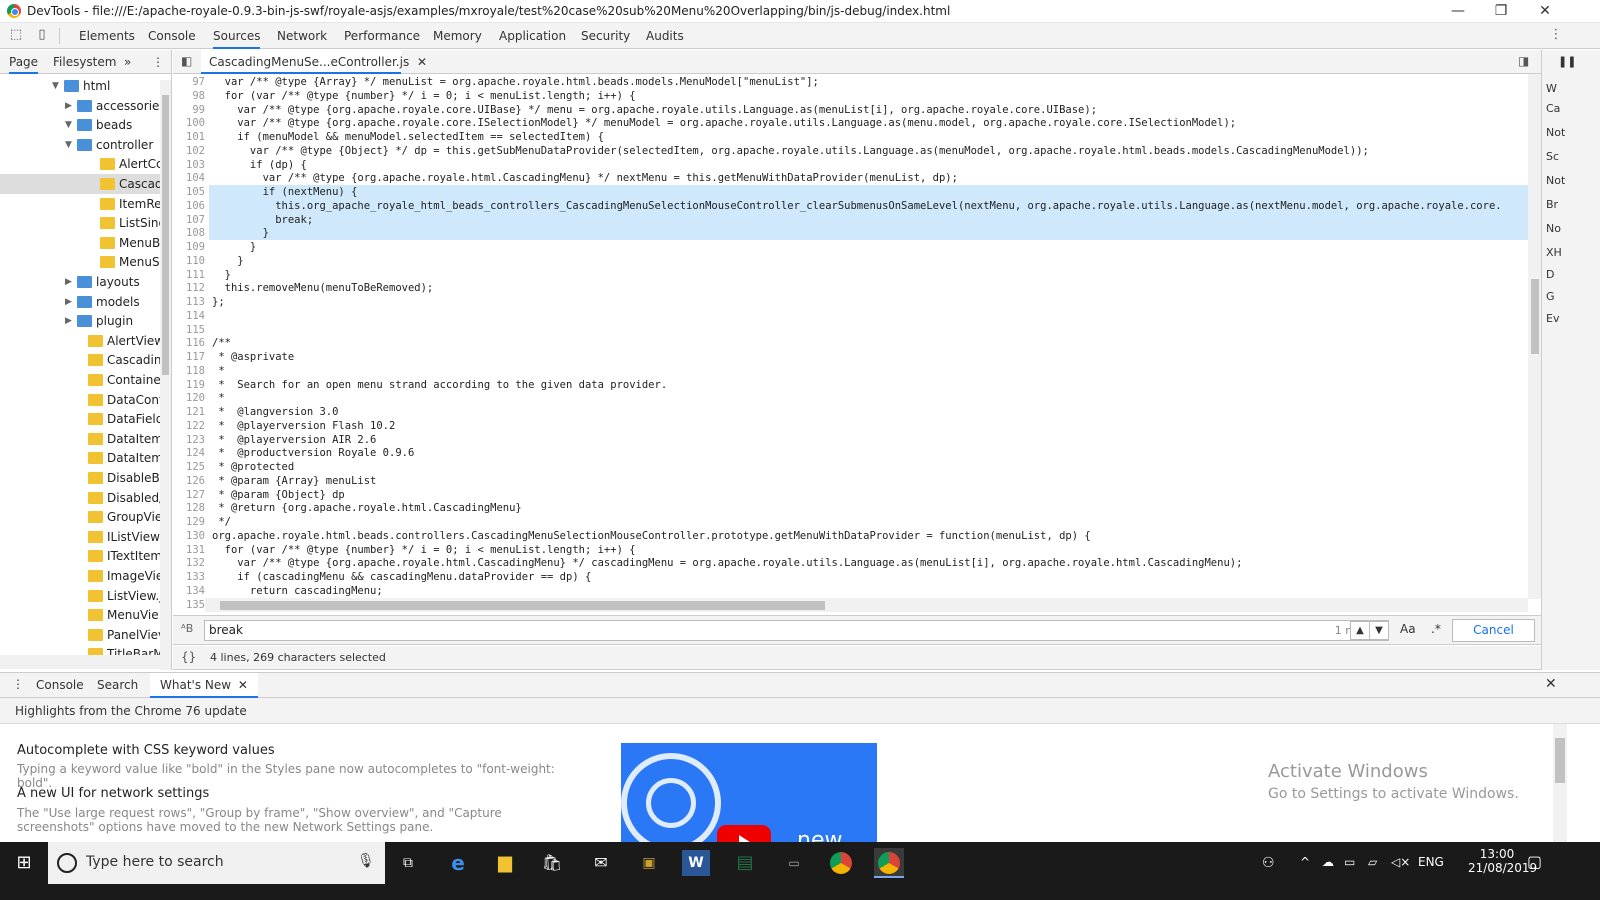  I want to click on battery-icon: ▭, so click(1349, 862).